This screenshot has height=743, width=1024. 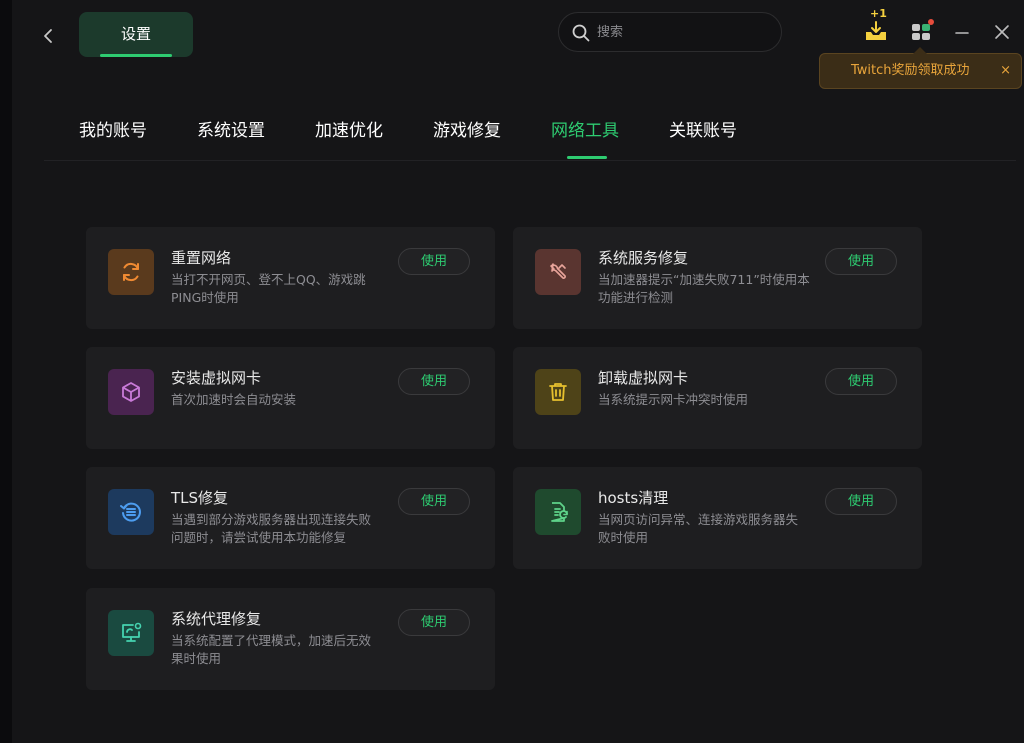 I want to click on use-button-install-adapter: 使用, so click(x=434, y=381).